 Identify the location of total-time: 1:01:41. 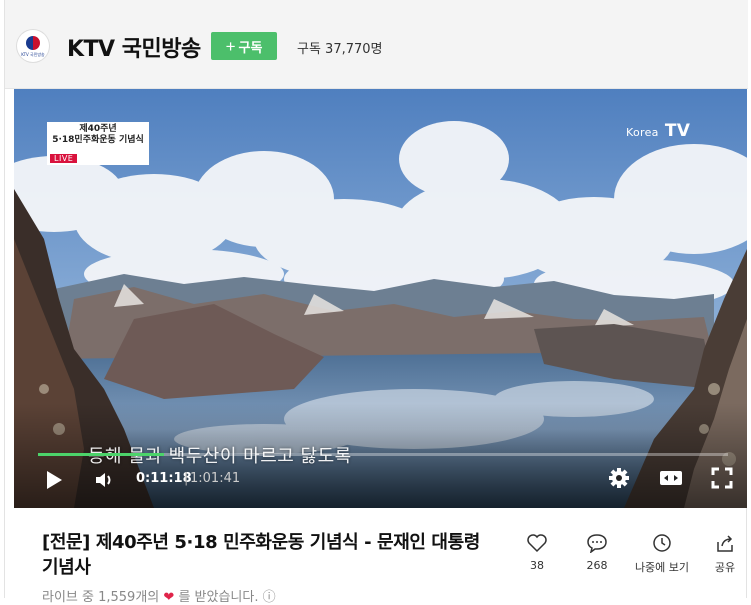
(215, 478).